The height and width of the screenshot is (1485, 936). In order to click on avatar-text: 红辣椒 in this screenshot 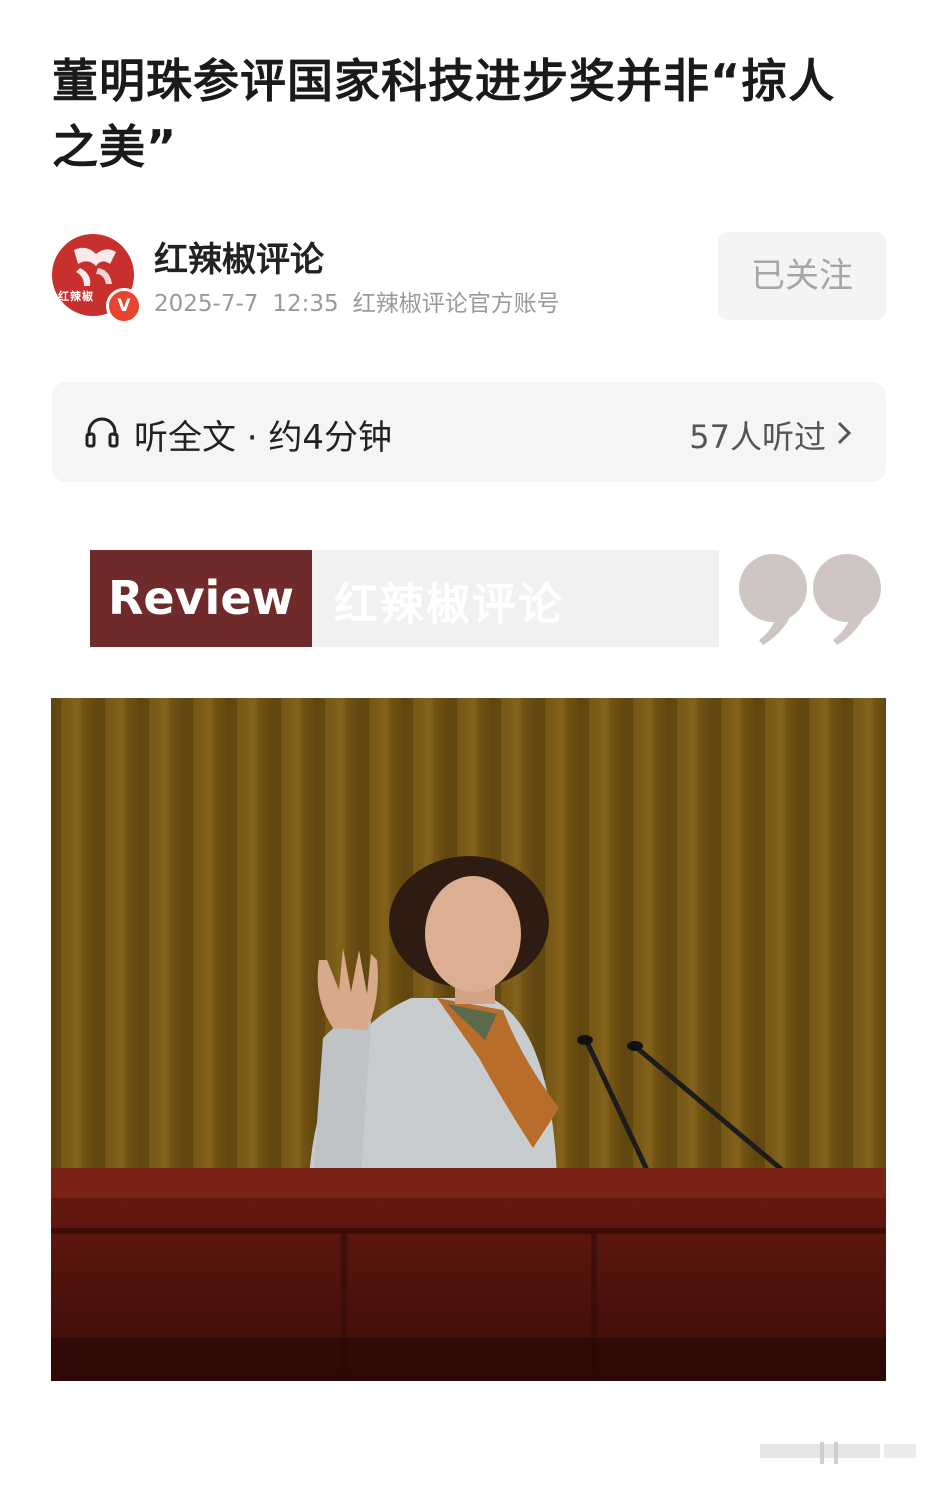, I will do `click(76, 296)`.